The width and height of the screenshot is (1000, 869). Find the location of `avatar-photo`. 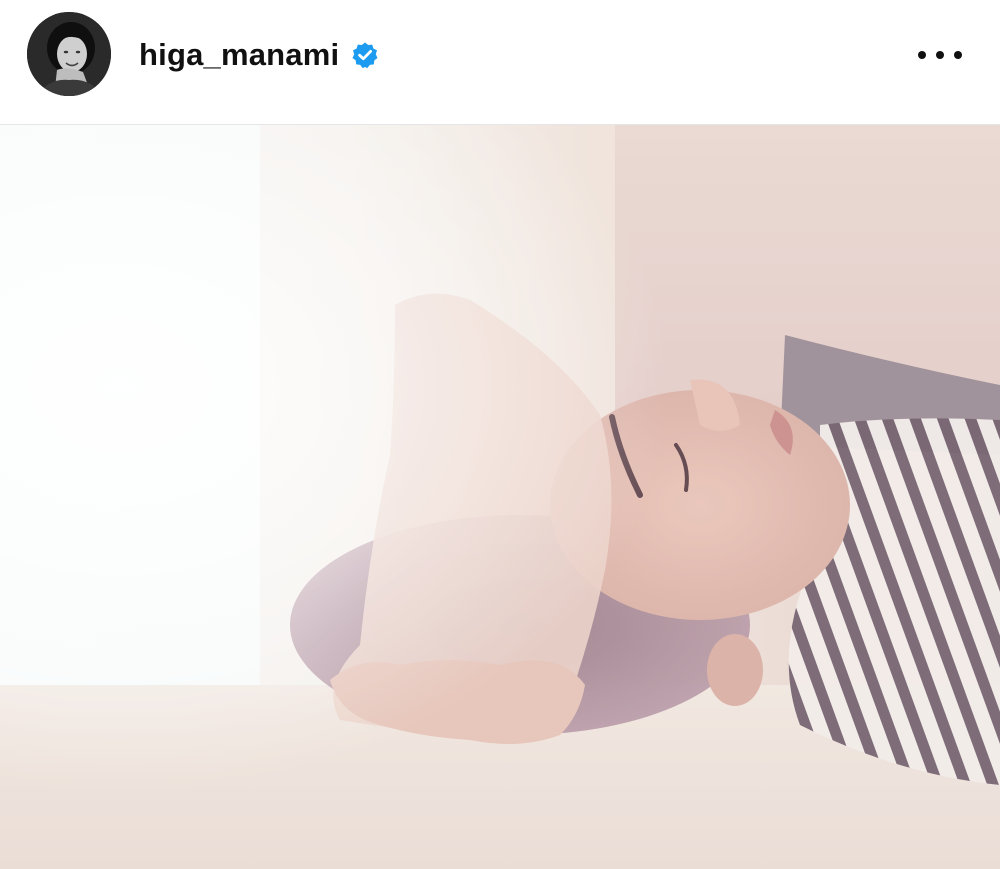

avatar-photo is located at coordinates (69, 54).